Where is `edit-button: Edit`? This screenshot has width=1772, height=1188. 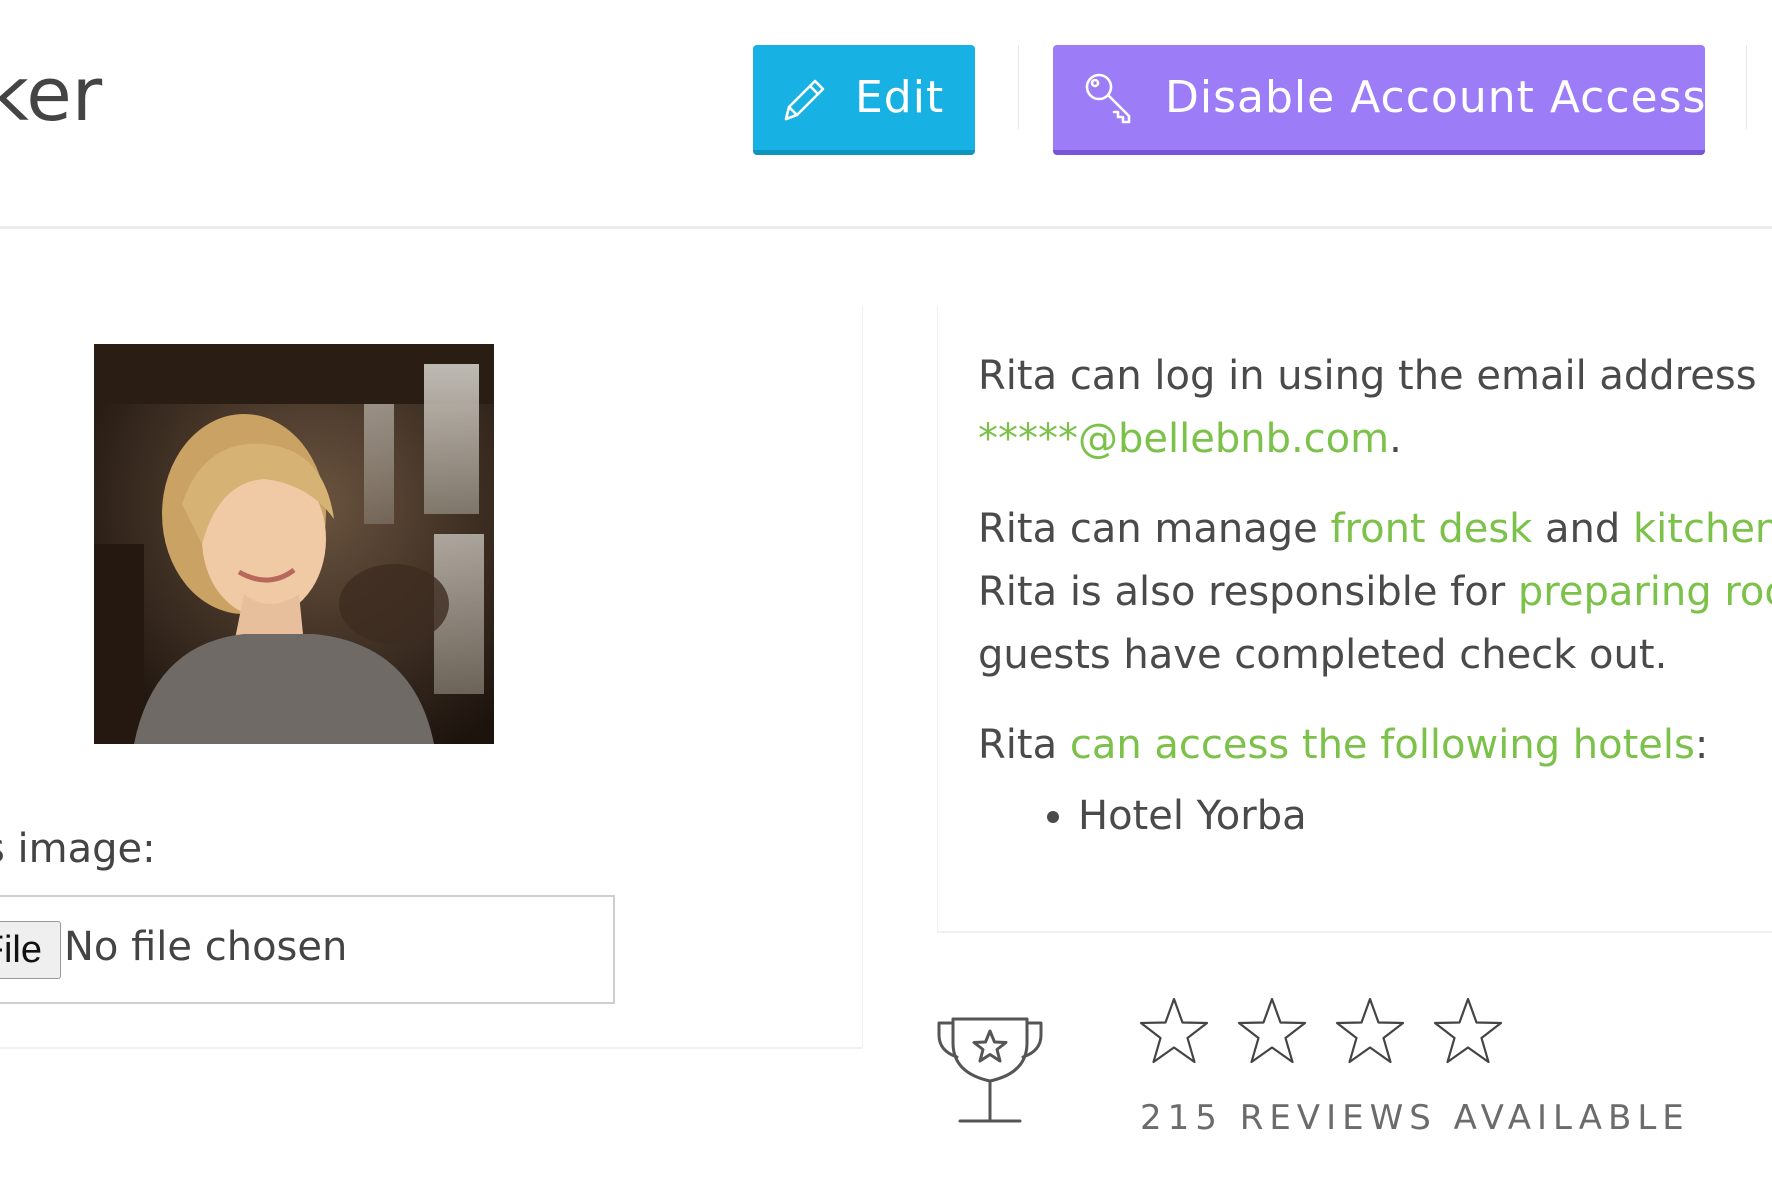
edit-button: Edit is located at coordinates (864, 100).